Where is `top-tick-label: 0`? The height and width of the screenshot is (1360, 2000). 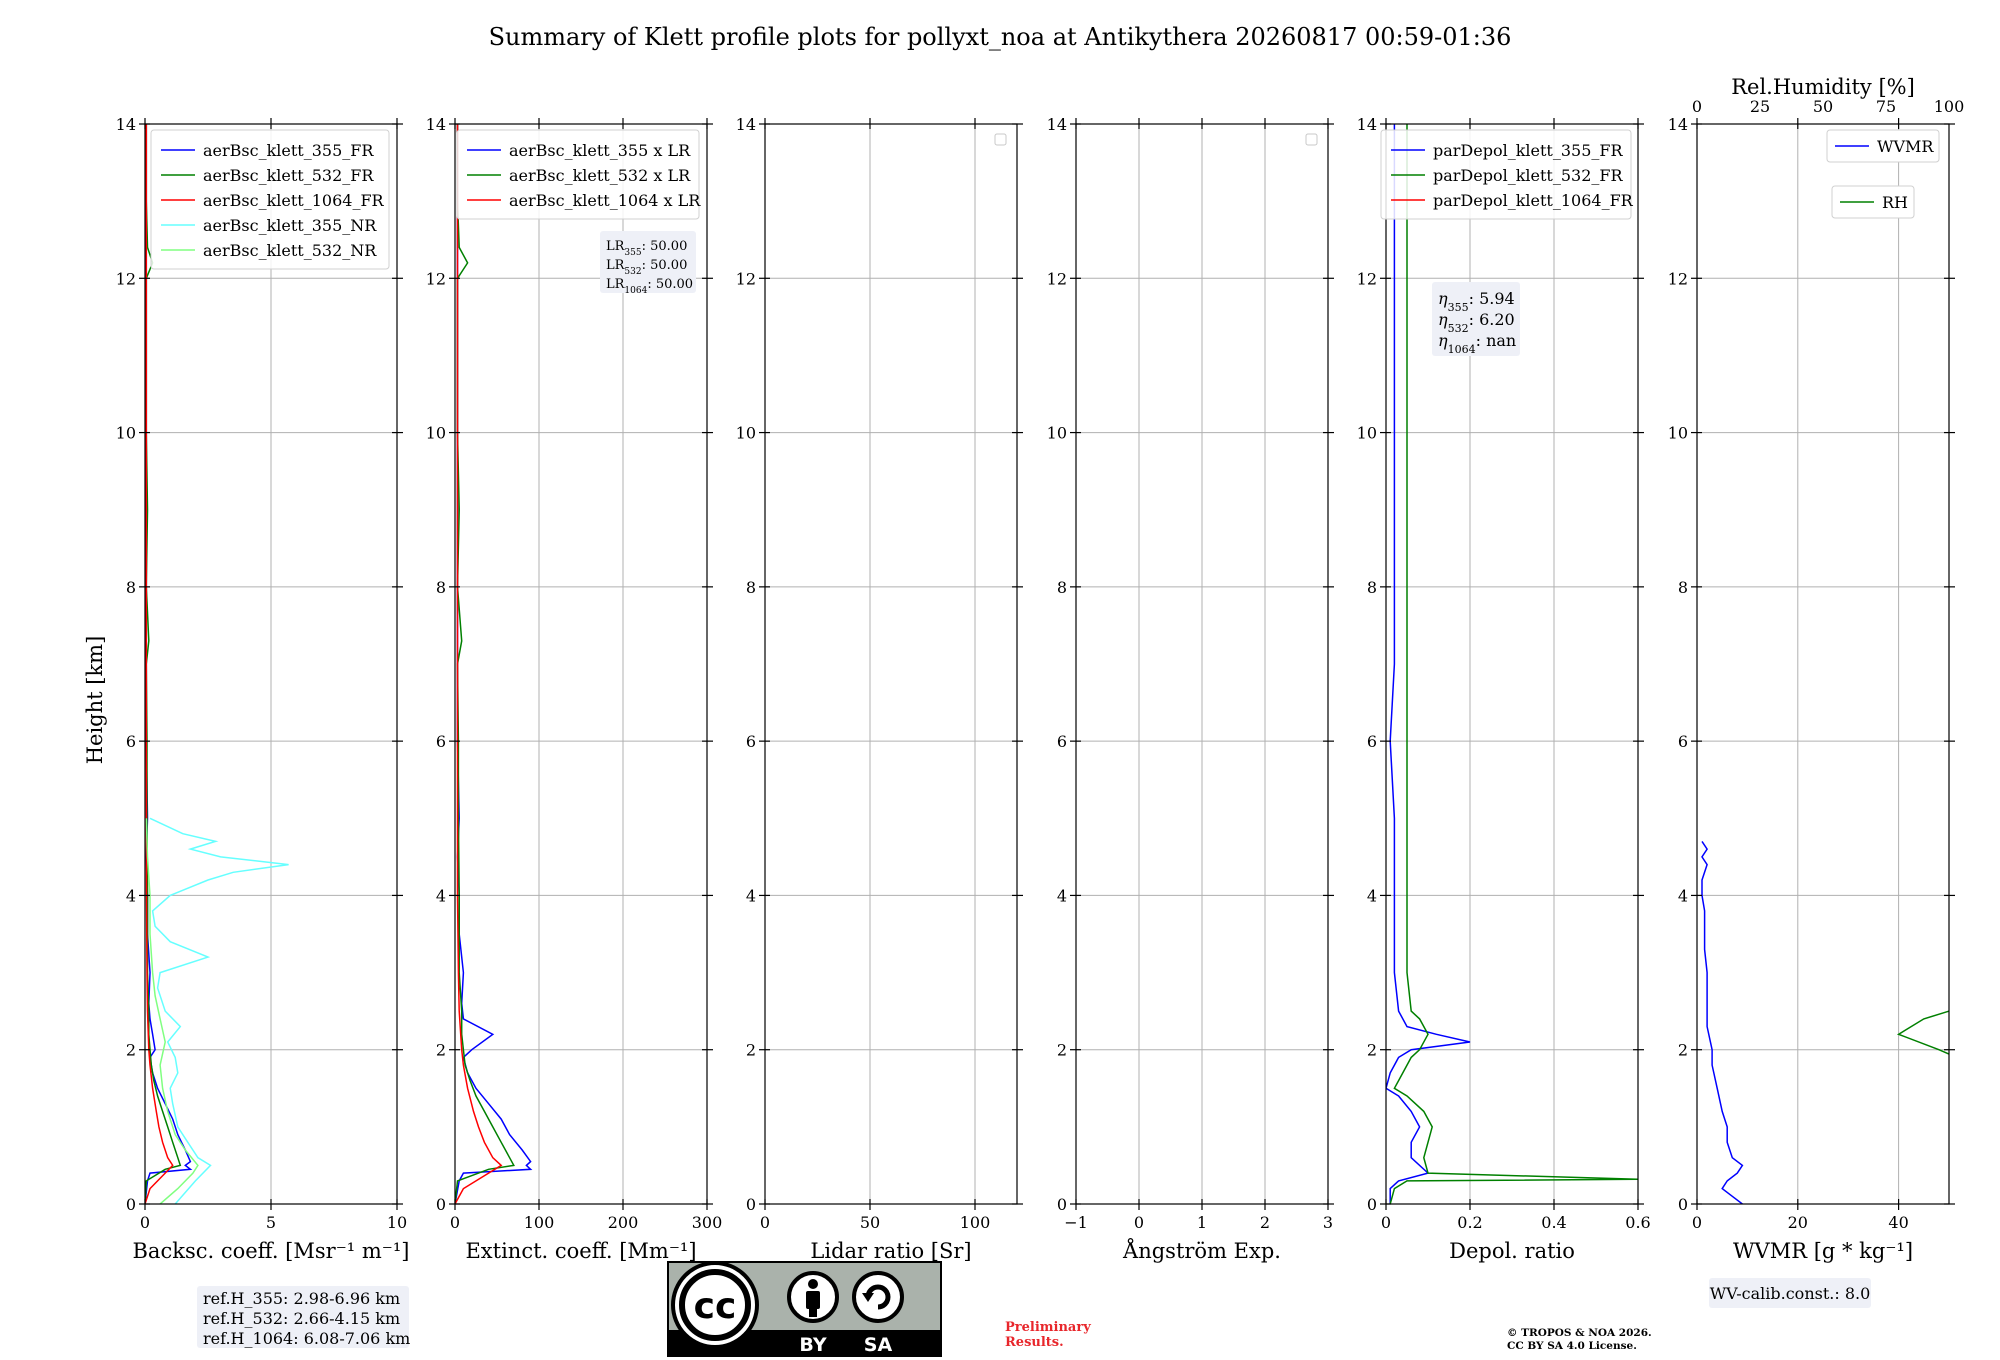
top-tick-label: 0 is located at coordinates (1697, 106).